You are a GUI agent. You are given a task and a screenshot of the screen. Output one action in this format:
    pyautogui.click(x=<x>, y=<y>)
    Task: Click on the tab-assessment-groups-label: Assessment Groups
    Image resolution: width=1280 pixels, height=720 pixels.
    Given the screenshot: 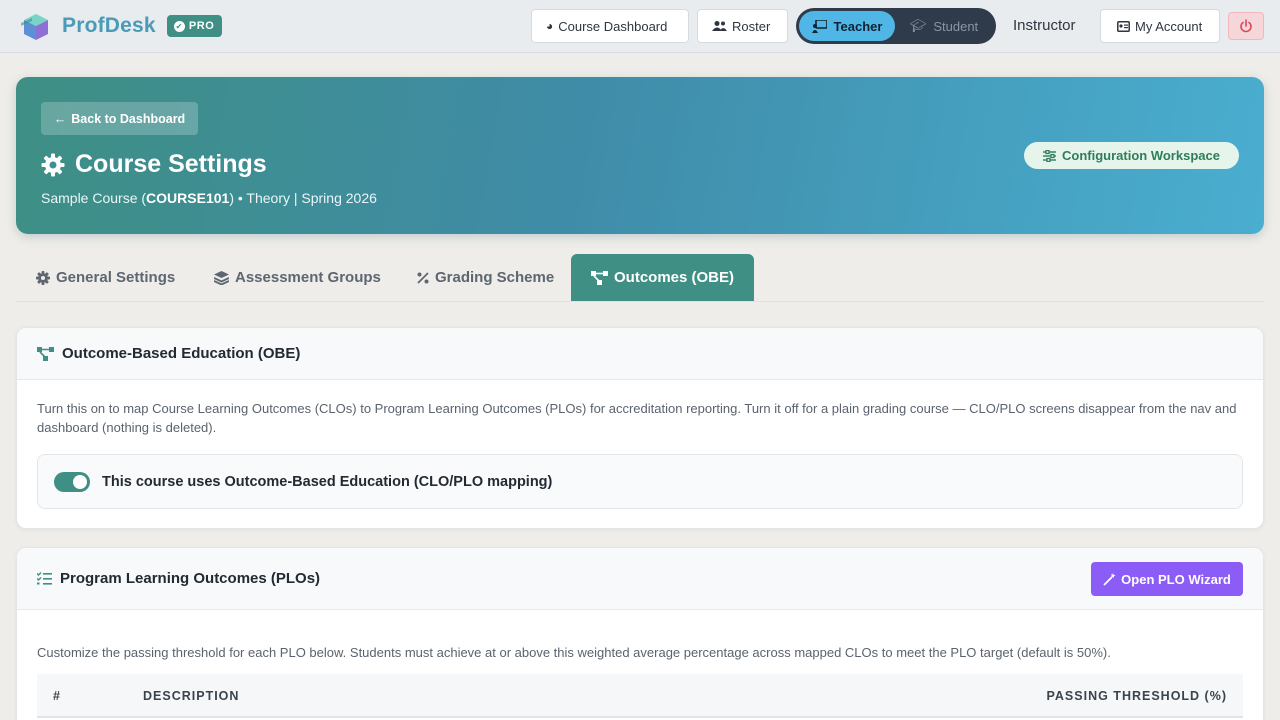 What is the action you would take?
    pyautogui.click(x=308, y=277)
    